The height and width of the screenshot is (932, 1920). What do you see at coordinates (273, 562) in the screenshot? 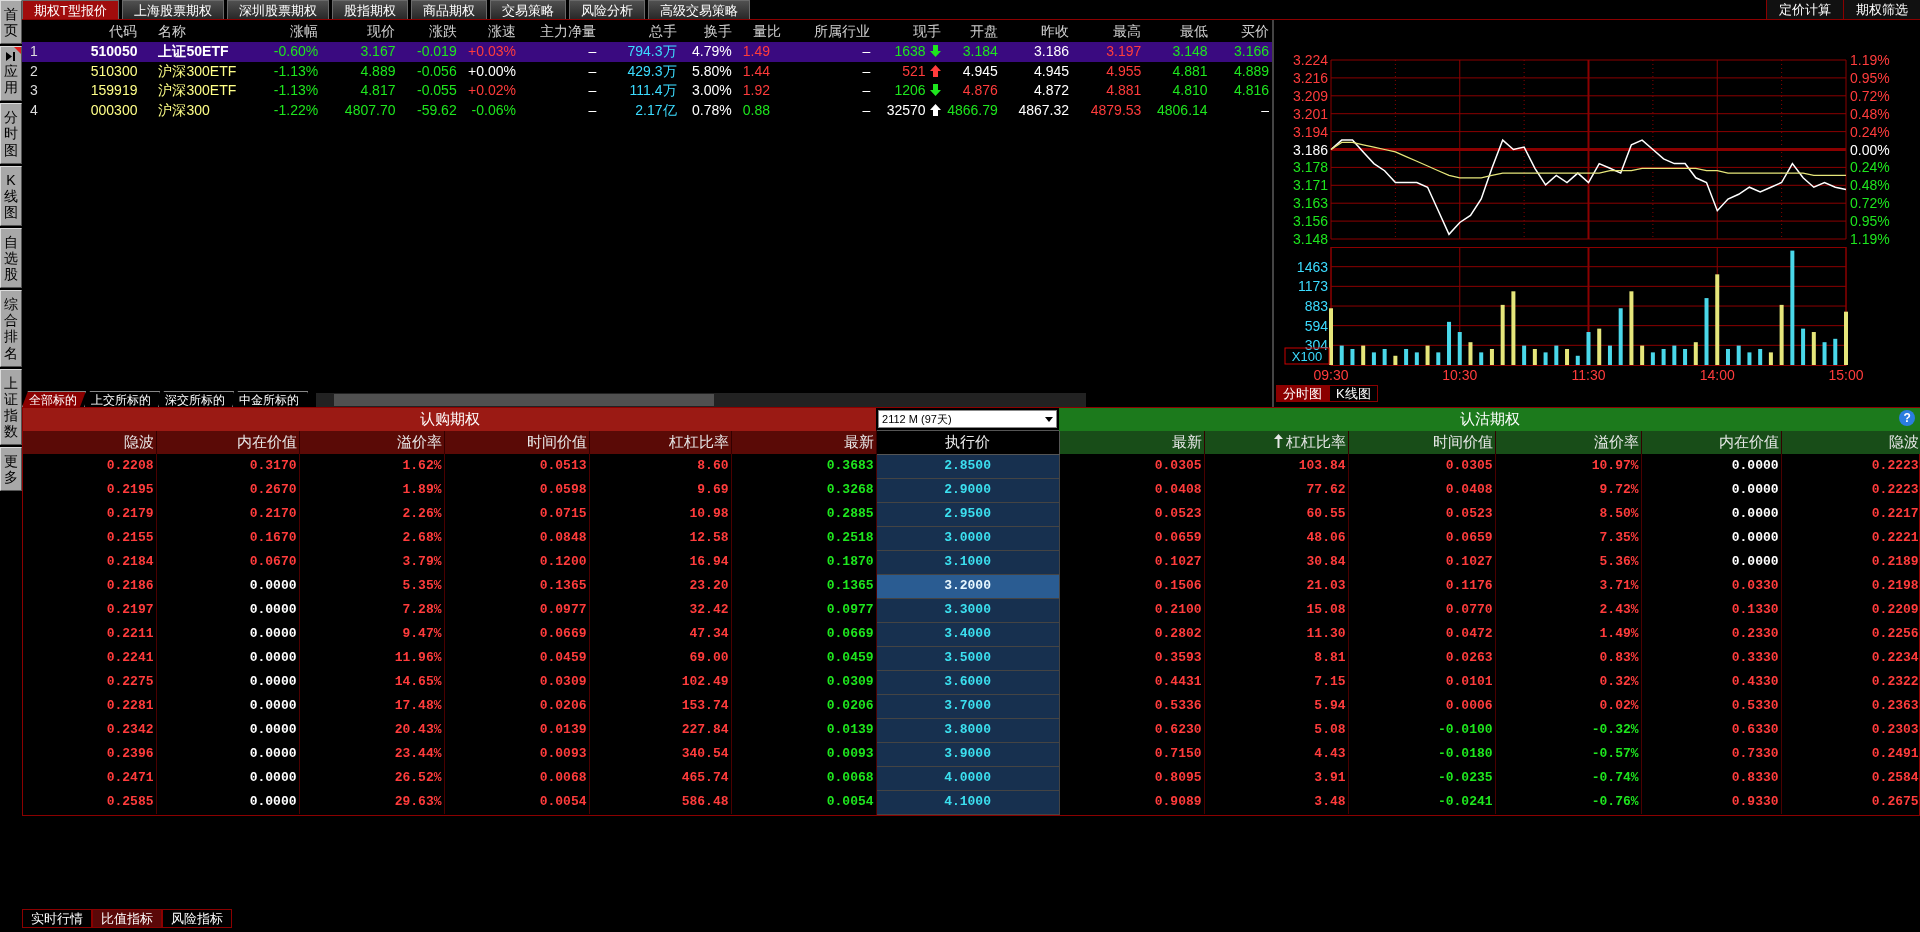
I see `table-cell: 0.0670` at bounding box center [273, 562].